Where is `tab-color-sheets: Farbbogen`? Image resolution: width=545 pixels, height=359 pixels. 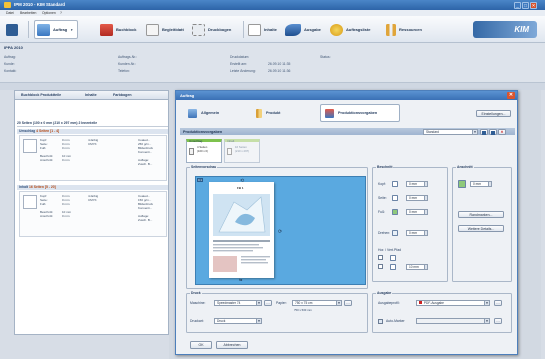 tab-color-sheets: Farbbogen is located at coordinates (122, 95).